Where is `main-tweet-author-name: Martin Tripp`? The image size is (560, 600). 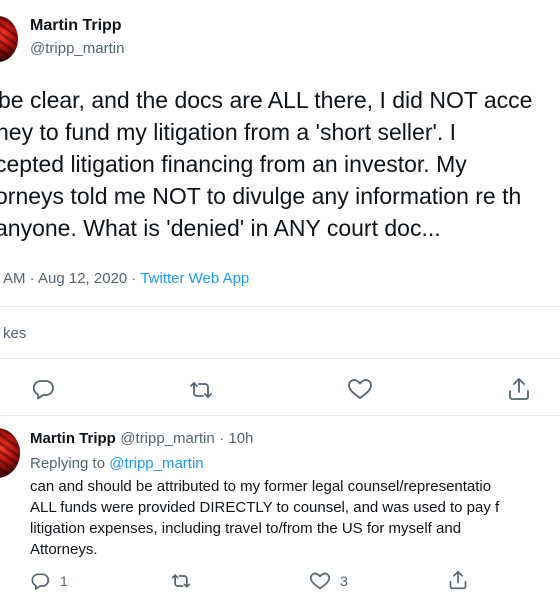 main-tweet-author-name: Martin Tripp is located at coordinates (76, 26).